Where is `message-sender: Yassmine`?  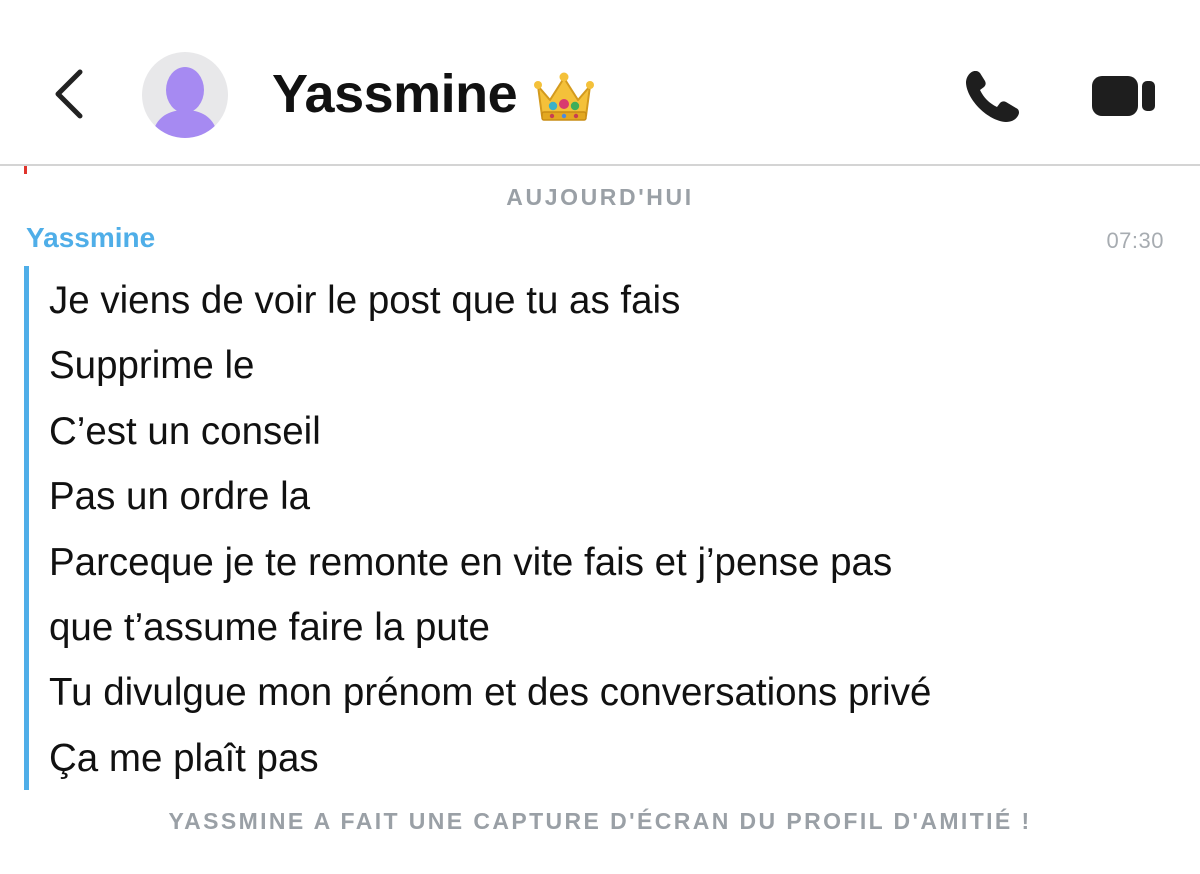 message-sender: Yassmine is located at coordinates (90, 238).